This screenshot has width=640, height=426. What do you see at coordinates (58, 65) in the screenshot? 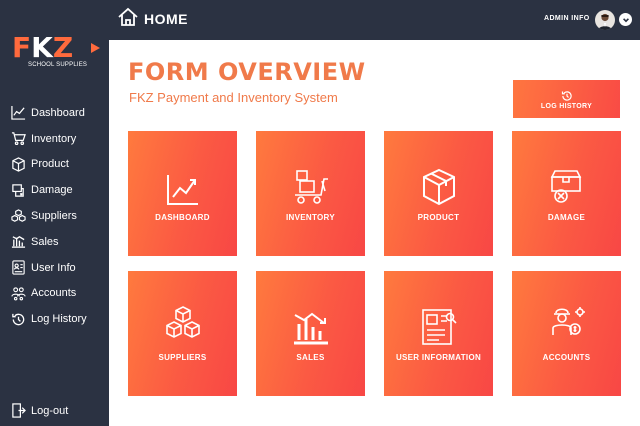
I see `logo-subtitle: SCHOOL SUPPLIES` at bounding box center [58, 65].